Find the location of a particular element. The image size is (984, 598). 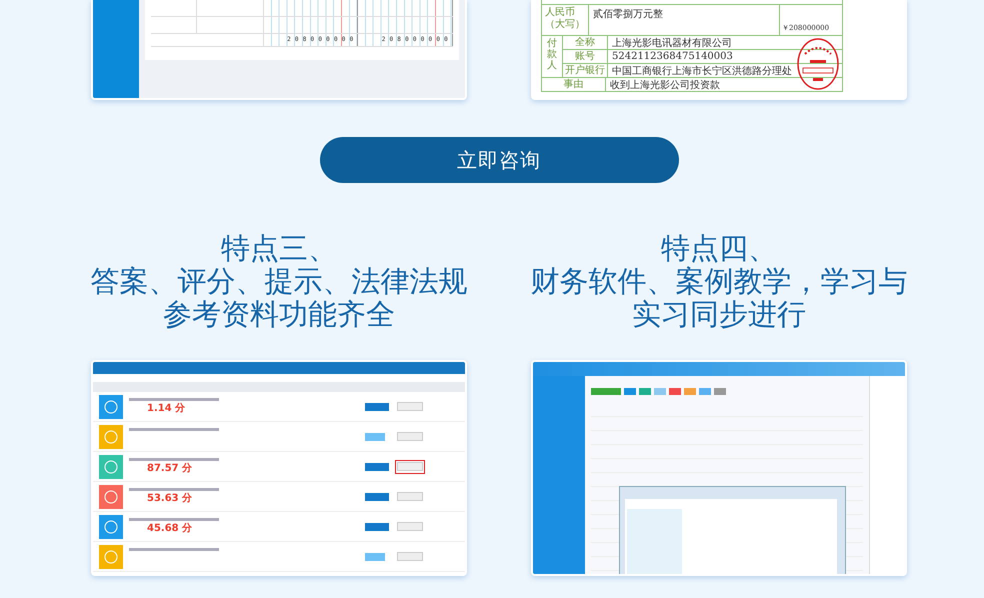

field-value: 上海光影电讯器材有限公司 is located at coordinates (671, 43).